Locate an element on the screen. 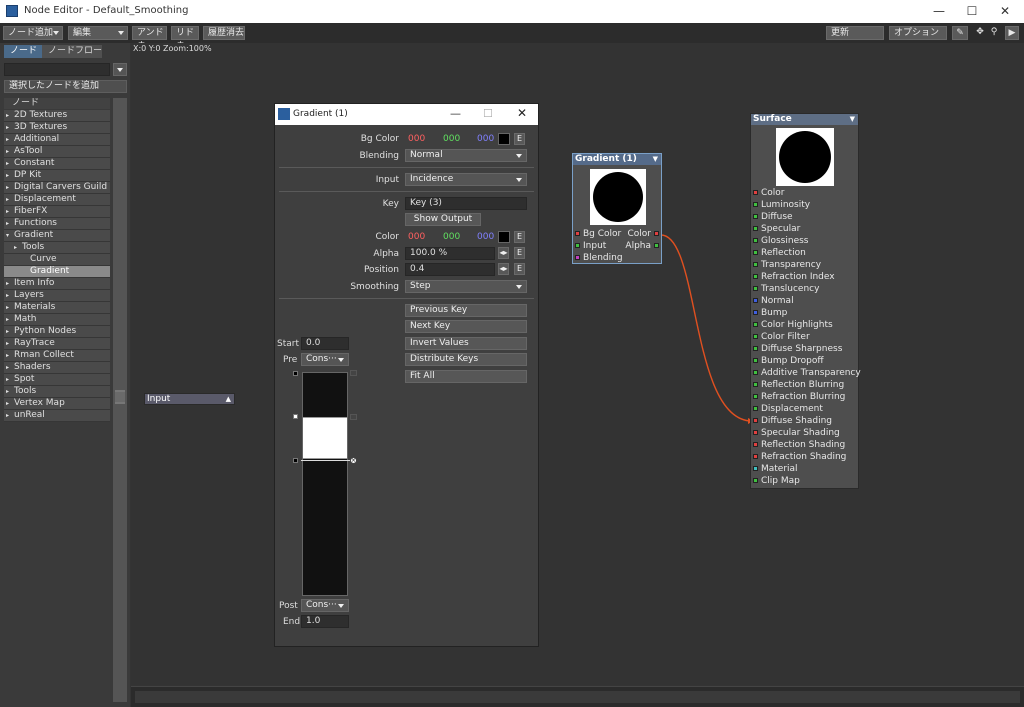 The width and height of the screenshot is (1024, 707). node-port: Input is located at coordinates (600, 246).